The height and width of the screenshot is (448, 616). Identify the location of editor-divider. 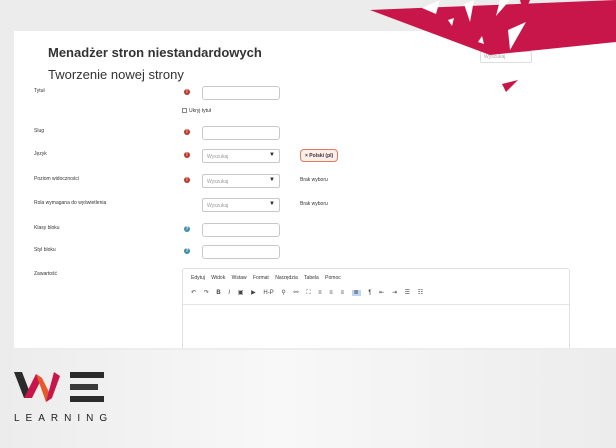
(376, 304).